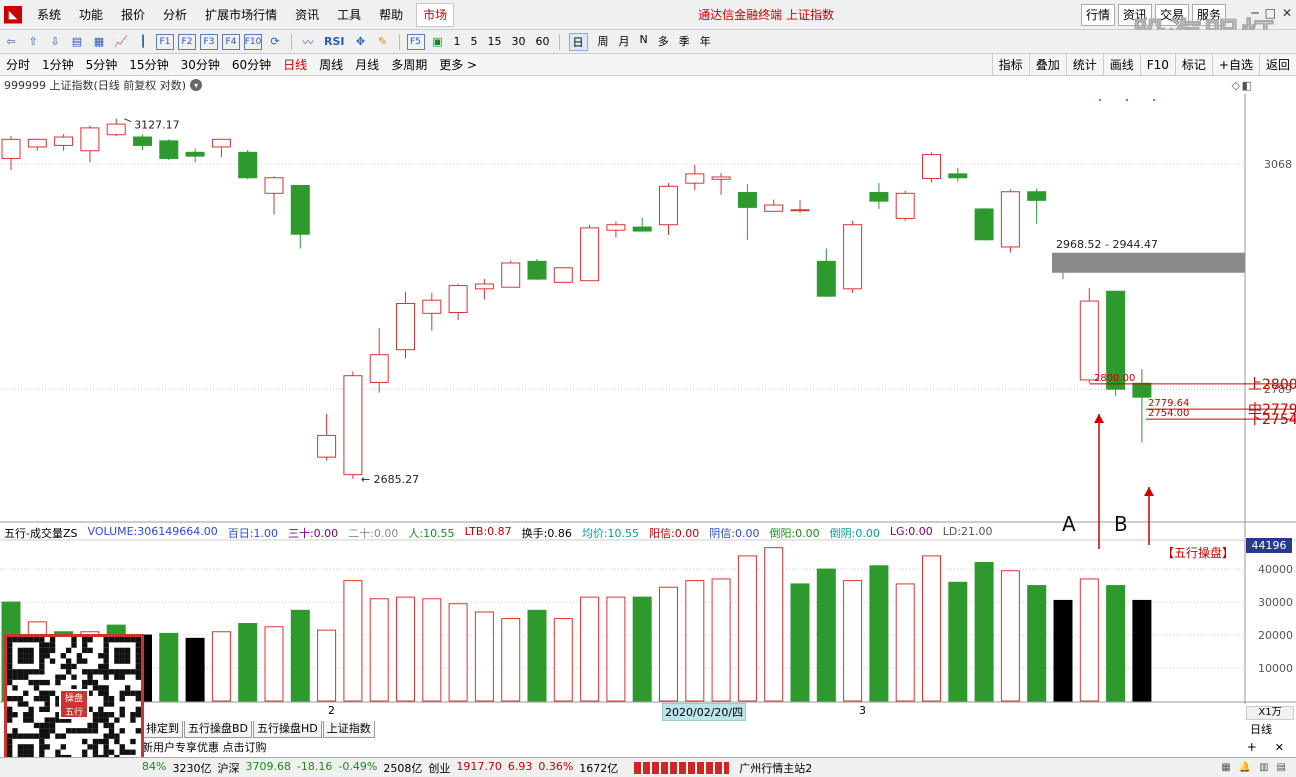 This screenshot has width=1296, height=777. I want to click on minute-button-30: 30, so click(519, 41).